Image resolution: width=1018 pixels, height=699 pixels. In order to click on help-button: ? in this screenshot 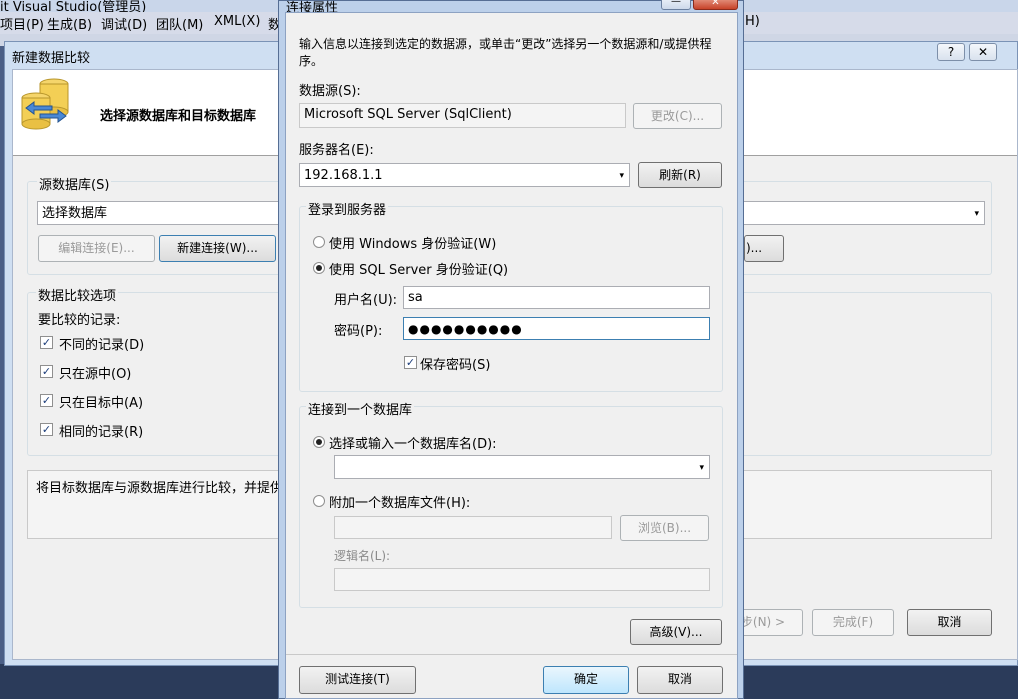, I will do `click(951, 52)`.